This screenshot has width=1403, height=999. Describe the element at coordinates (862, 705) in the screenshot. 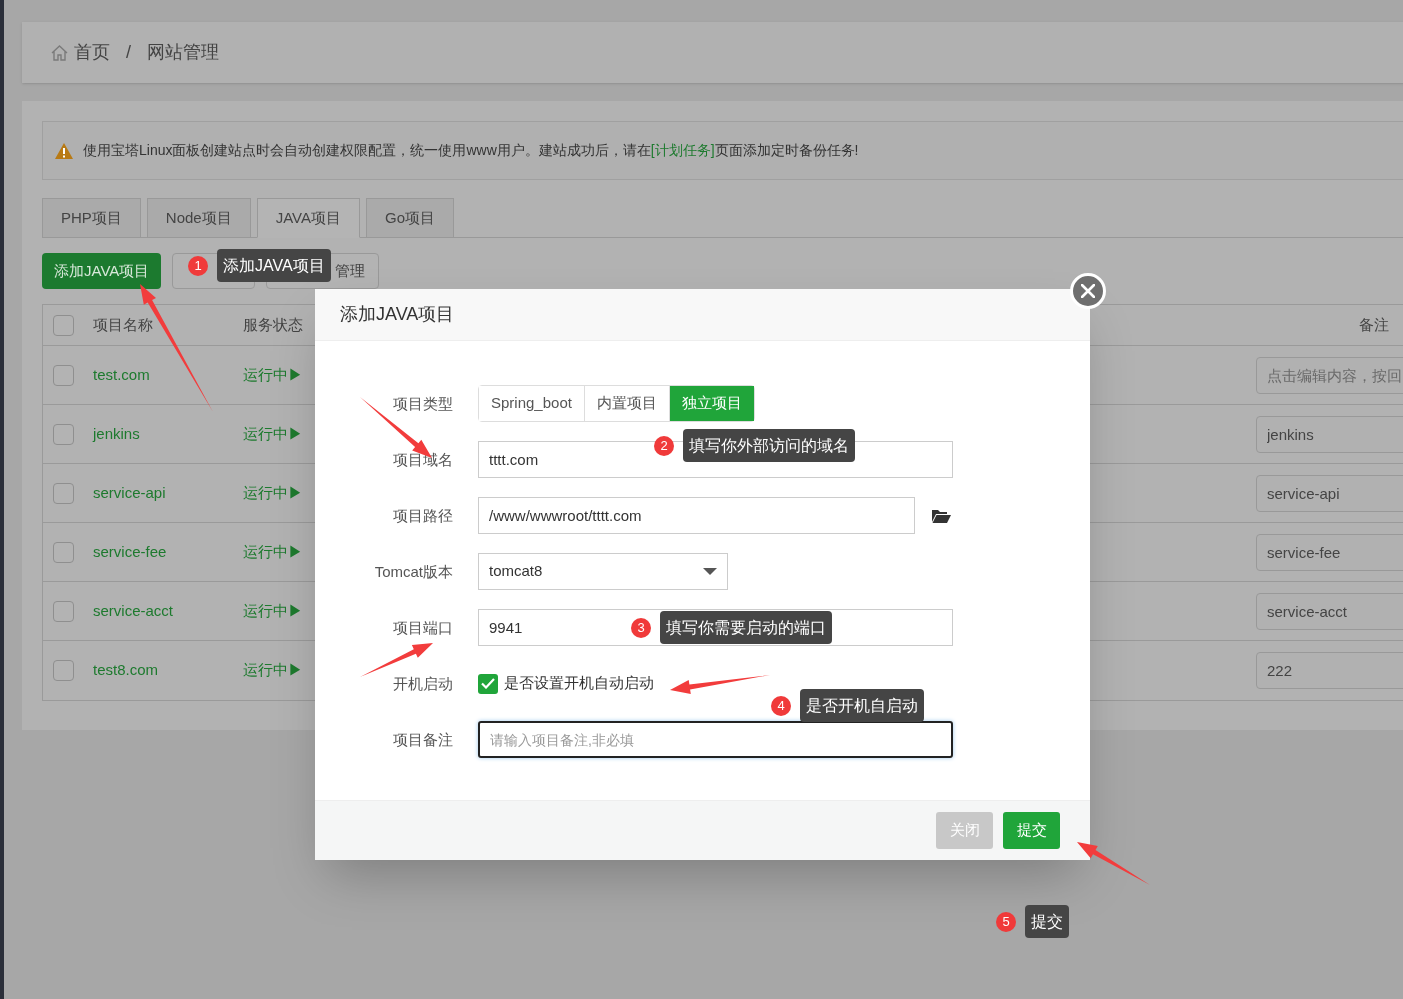

I see `tooltip: 是否开机自启动` at that location.